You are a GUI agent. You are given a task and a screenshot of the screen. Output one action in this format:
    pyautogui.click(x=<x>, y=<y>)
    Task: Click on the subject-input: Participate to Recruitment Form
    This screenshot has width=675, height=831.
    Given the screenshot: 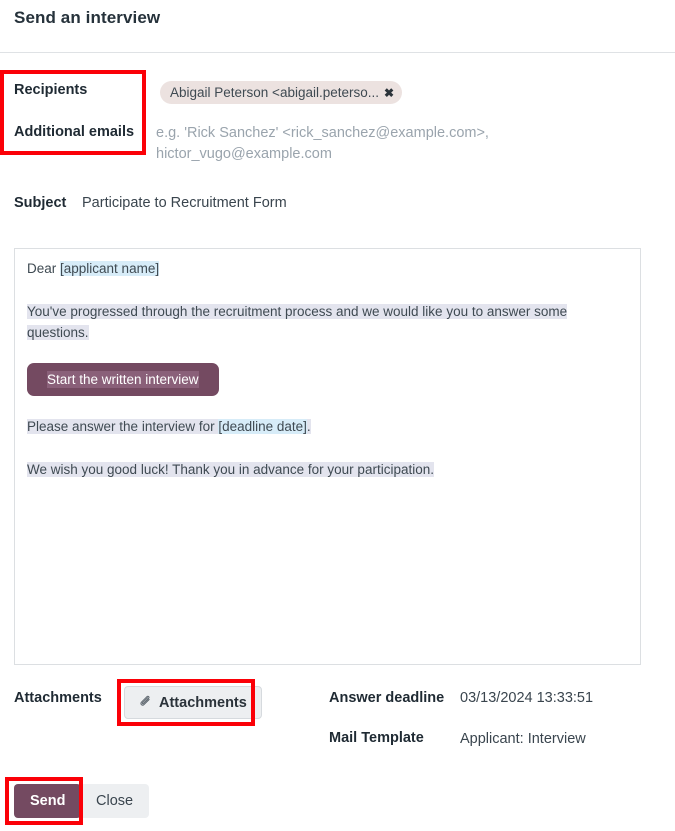 What is the action you would take?
    pyautogui.click(x=184, y=203)
    